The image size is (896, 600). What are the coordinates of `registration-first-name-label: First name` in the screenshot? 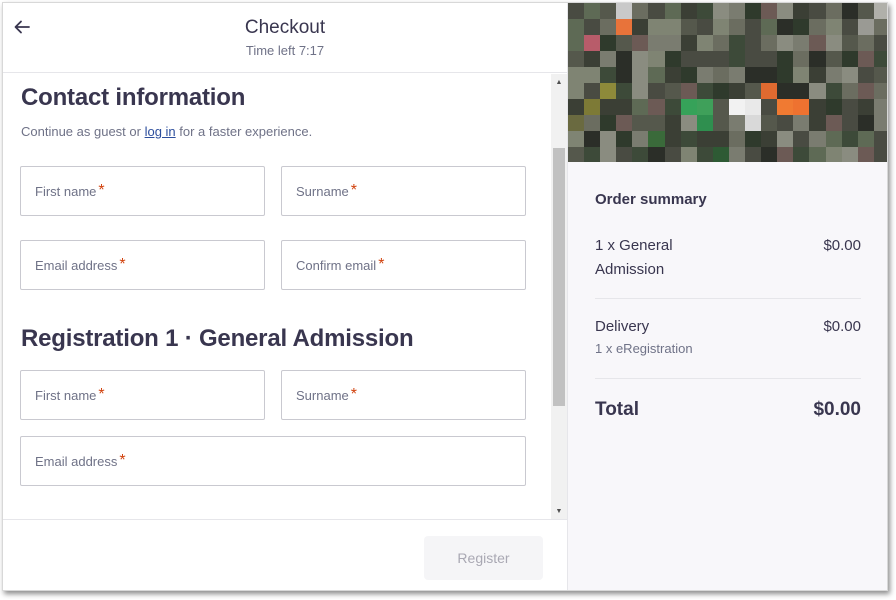 It's located at (66, 395).